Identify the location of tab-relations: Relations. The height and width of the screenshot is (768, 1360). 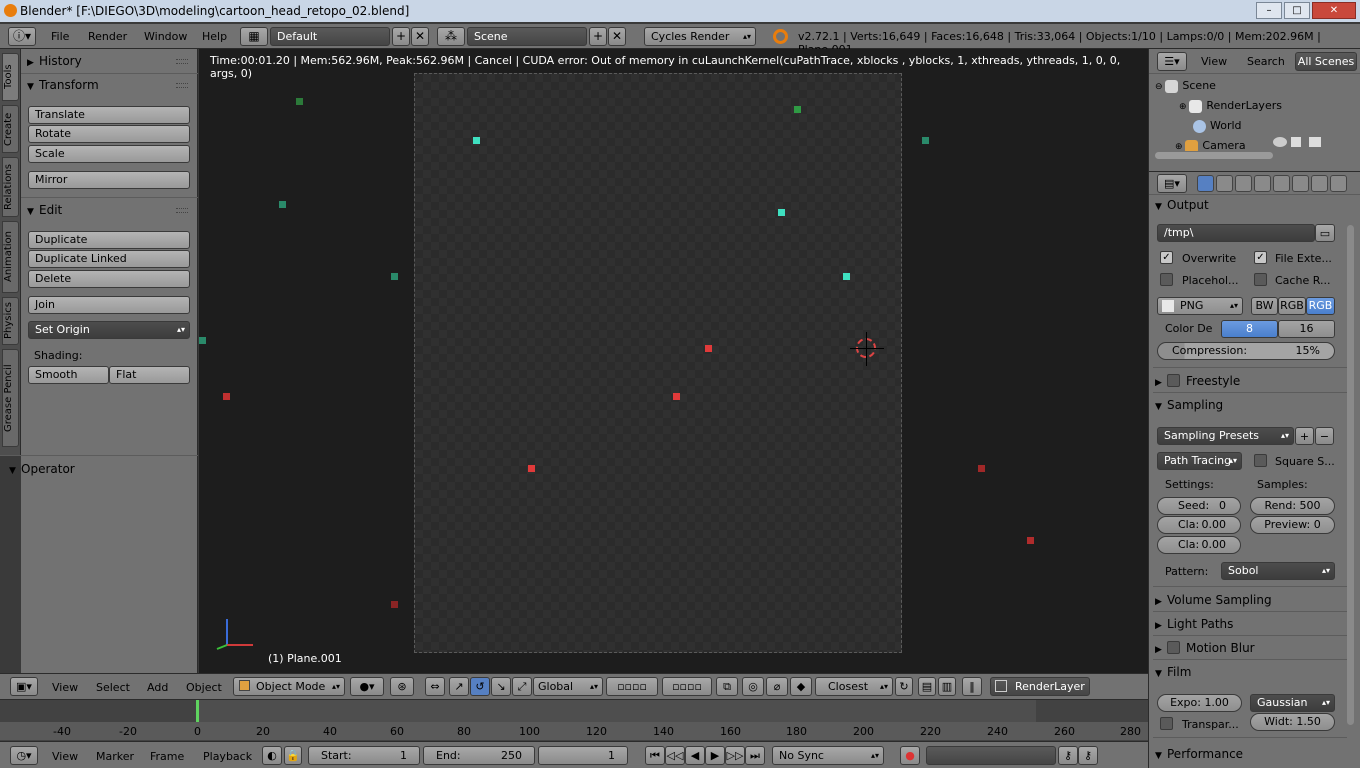
(10, 187).